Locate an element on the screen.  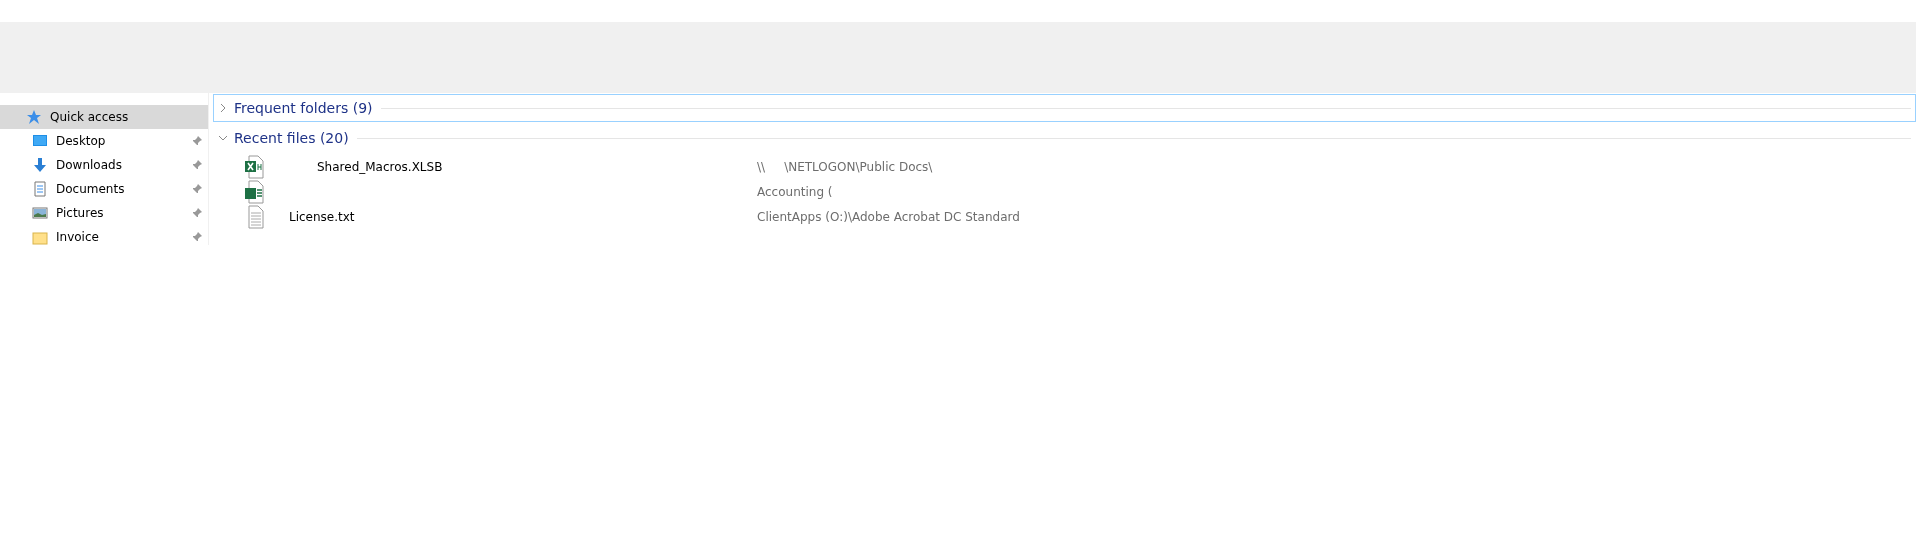
folder-icon is located at coordinates (40, 237).